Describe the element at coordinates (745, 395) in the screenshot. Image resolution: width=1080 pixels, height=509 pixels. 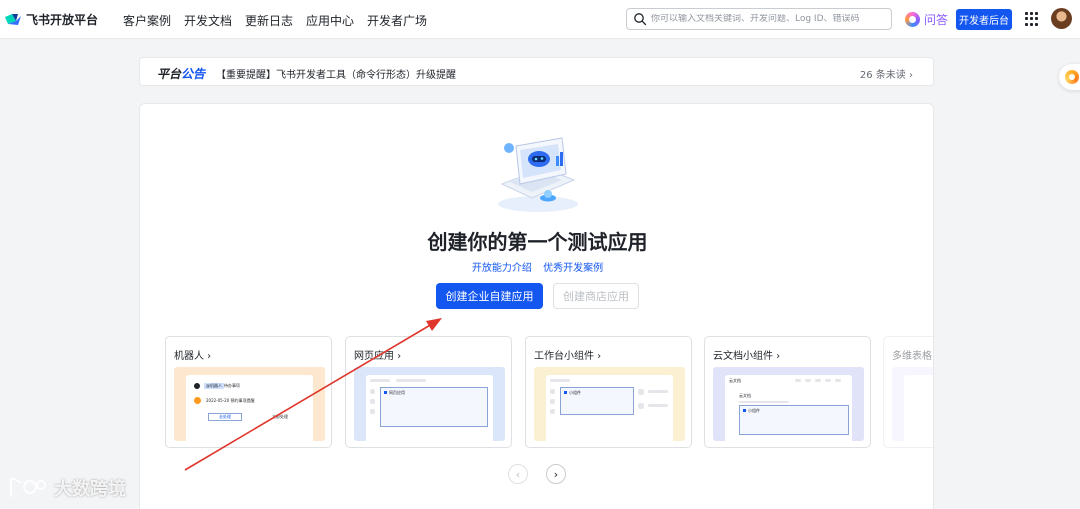
I see `mini-doc-title: 云文档` at that location.